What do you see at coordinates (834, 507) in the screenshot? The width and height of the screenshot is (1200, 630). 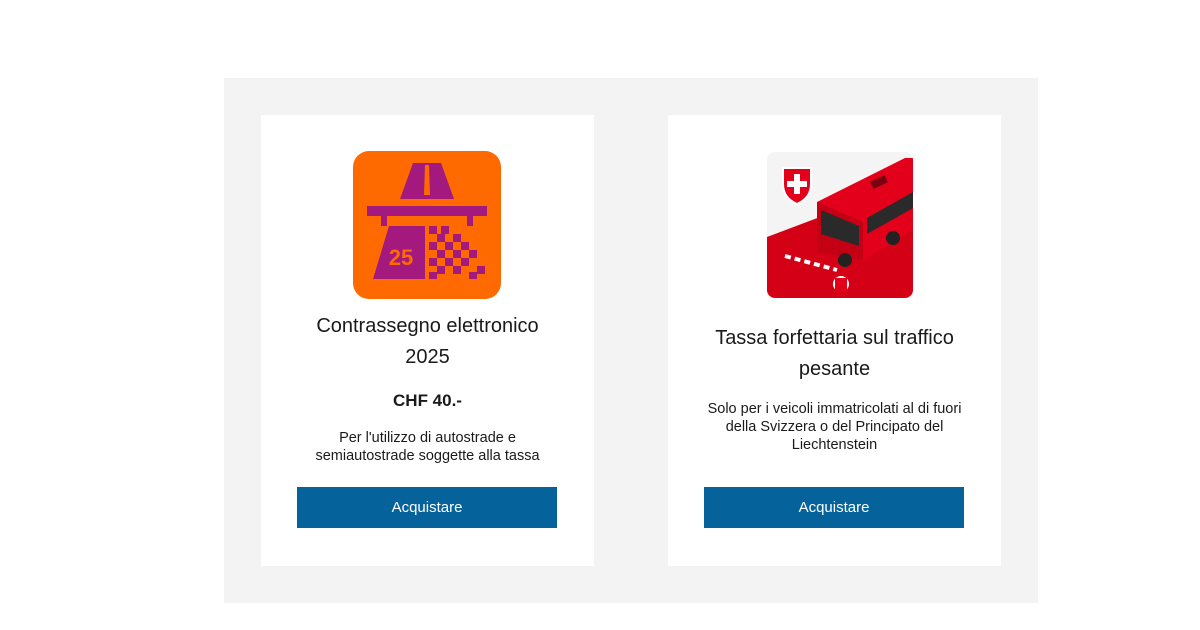 I see `buy-heavy-vehicle-fee-button: Acquistare` at bounding box center [834, 507].